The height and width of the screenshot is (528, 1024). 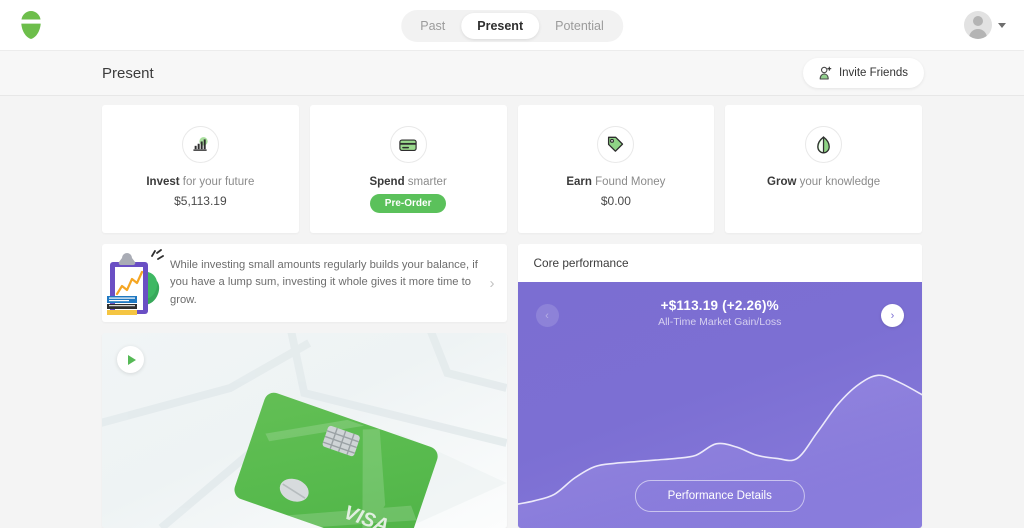 What do you see at coordinates (615, 201) in the screenshot?
I see `earn-value: $0.00` at bounding box center [615, 201].